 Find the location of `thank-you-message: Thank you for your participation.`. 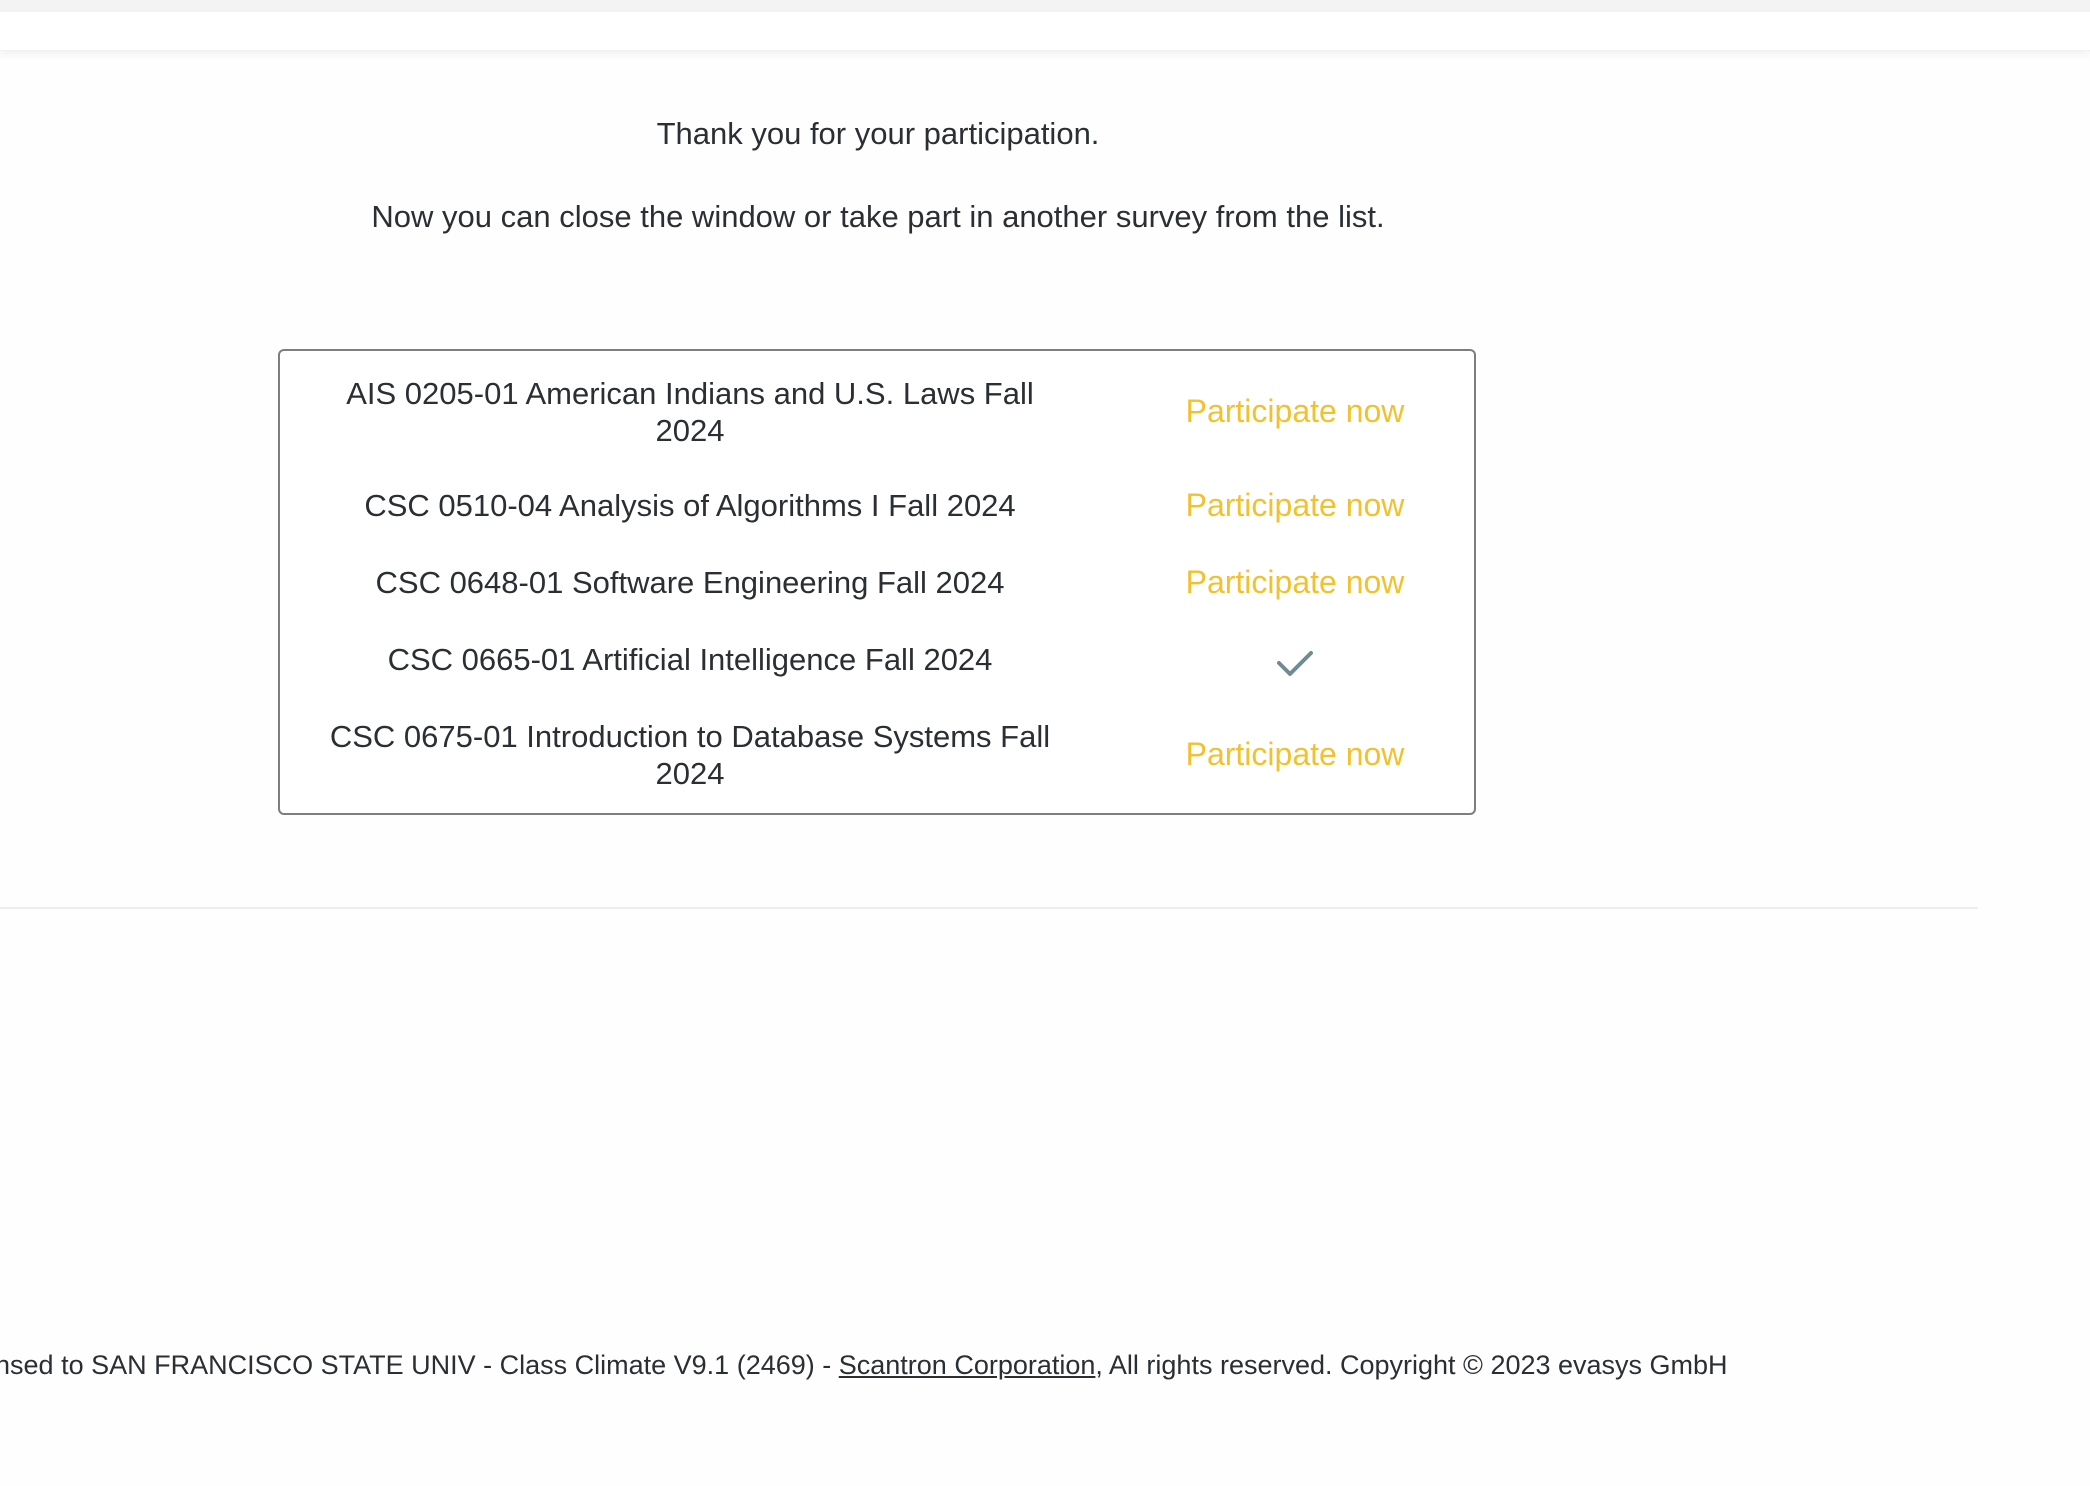

thank-you-message: Thank you for your participation. is located at coordinates (878, 133).